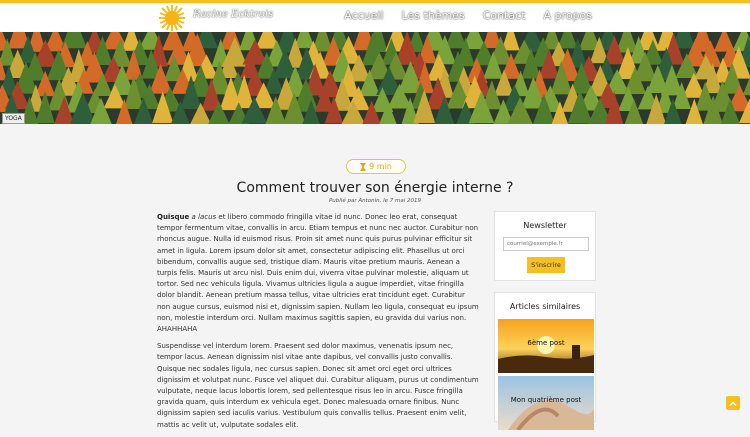  I want to click on related-article-card: 6ème post, so click(546, 346).